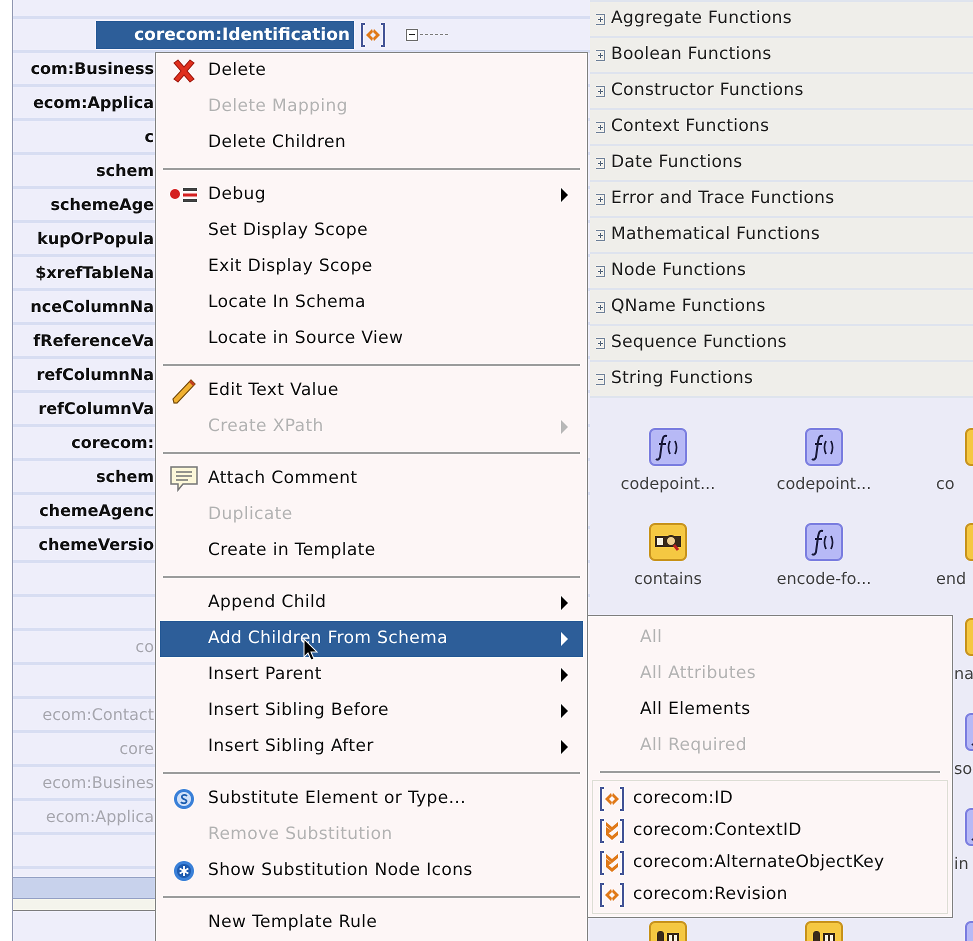  What do you see at coordinates (83, 272) in the screenshot?
I see `tree-node: $xrefTableNa` at bounding box center [83, 272].